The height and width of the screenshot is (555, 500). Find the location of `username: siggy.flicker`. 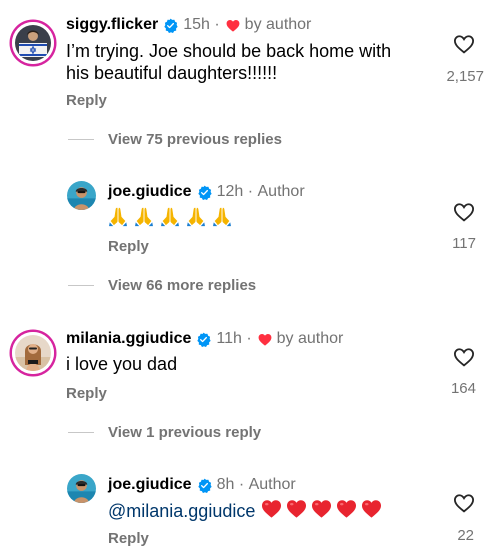

username: siggy.flicker is located at coordinates (112, 25).